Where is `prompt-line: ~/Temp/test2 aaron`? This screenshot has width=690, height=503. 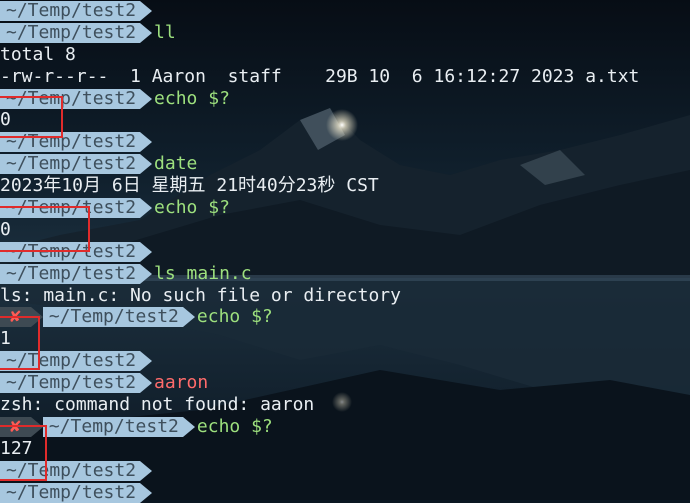
prompt-line: ~/Temp/test2 aaron is located at coordinates (345, 383).